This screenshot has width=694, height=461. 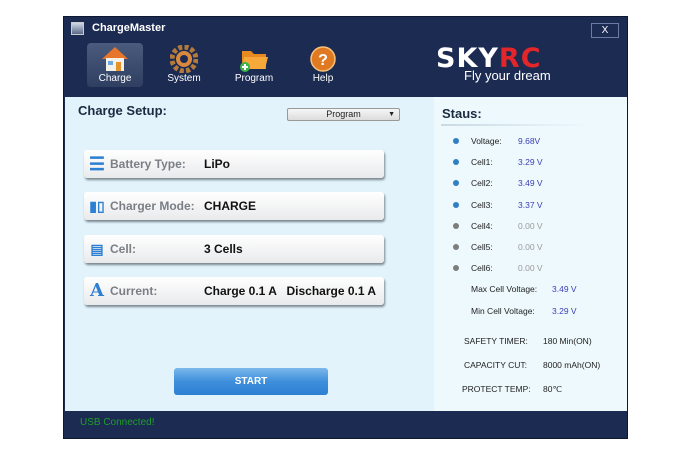 What do you see at coordinates (482, 183) in the screenshot?
I see `status-label: Cell2:` at bounding box center [482, 183].